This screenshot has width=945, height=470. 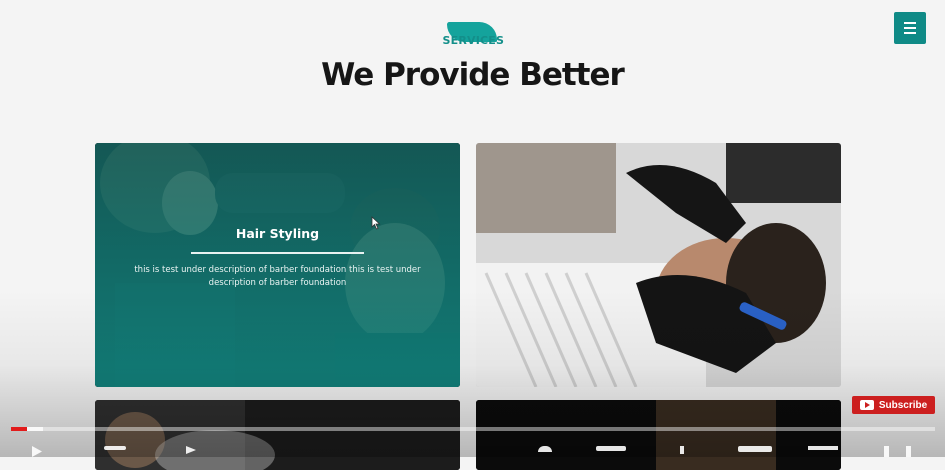 What do you see at coordinates (866, 405) in the screenshot?
I see `youtube-logo-icon` at bounding box center [866, 405].